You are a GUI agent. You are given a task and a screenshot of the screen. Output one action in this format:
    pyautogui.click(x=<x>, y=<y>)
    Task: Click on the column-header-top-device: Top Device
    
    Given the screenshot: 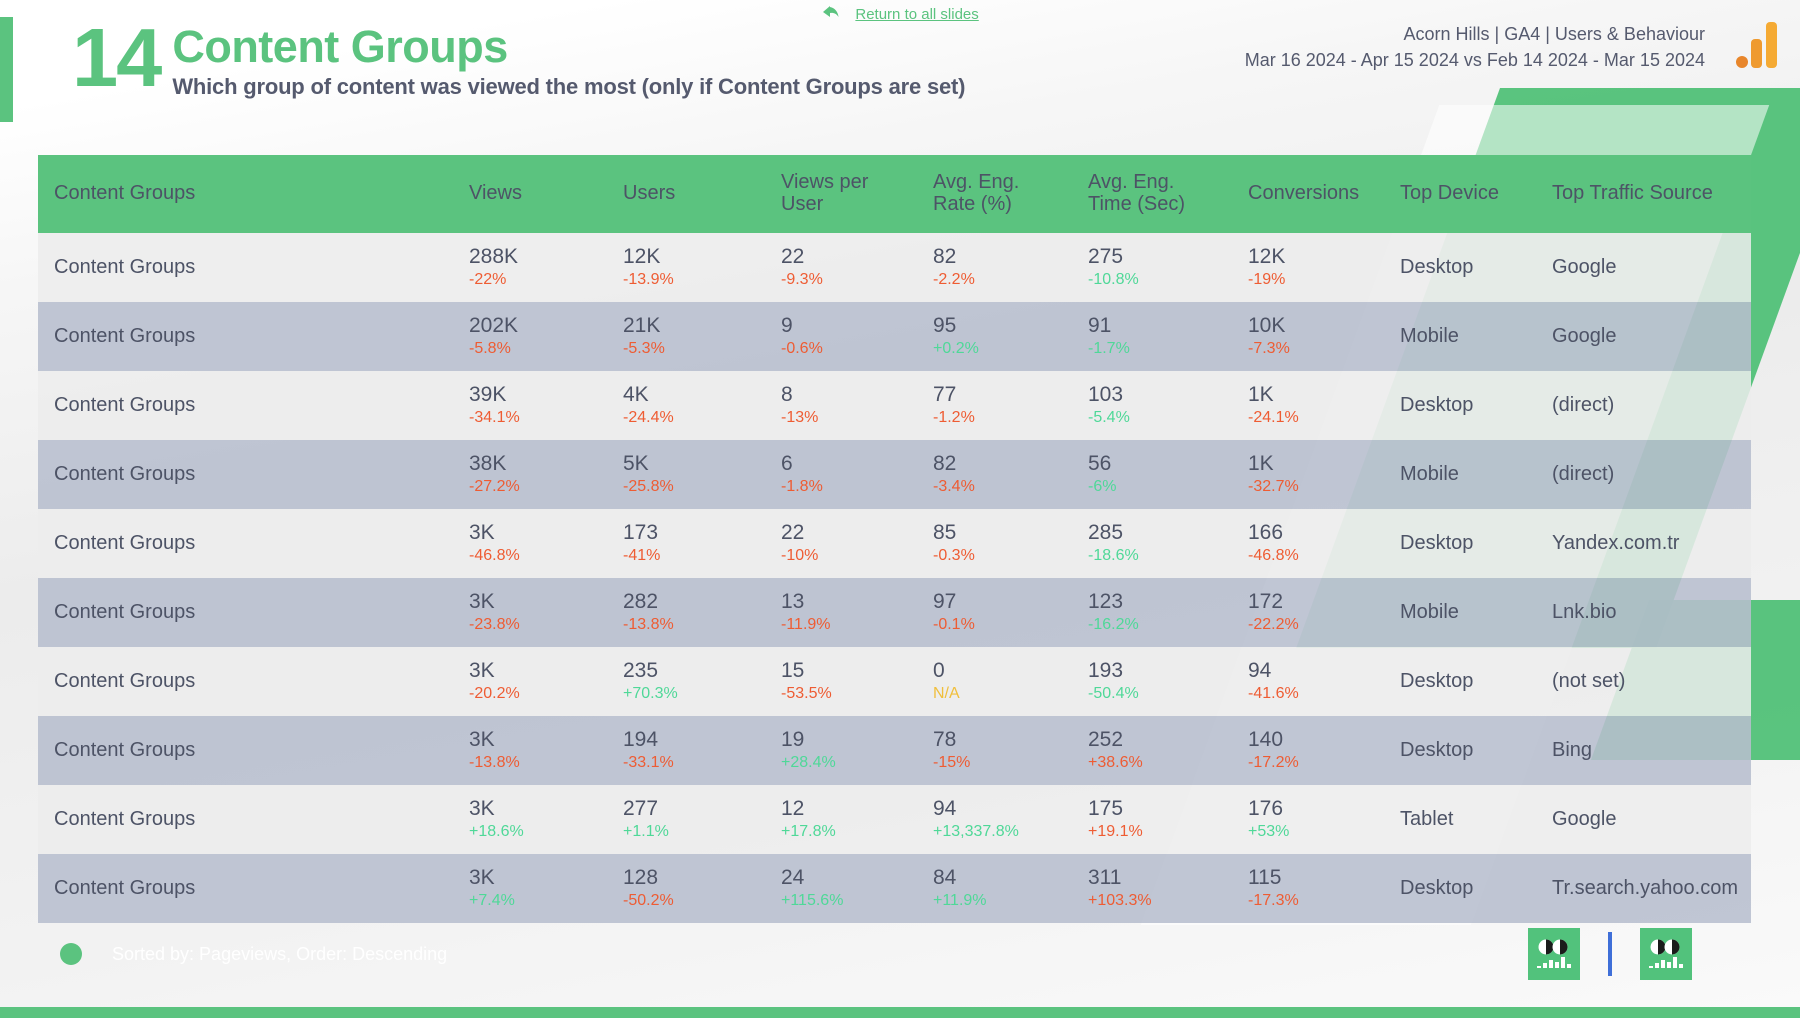 What is the action you would take?
    pyautogui.click(x=1460, y=194)
    